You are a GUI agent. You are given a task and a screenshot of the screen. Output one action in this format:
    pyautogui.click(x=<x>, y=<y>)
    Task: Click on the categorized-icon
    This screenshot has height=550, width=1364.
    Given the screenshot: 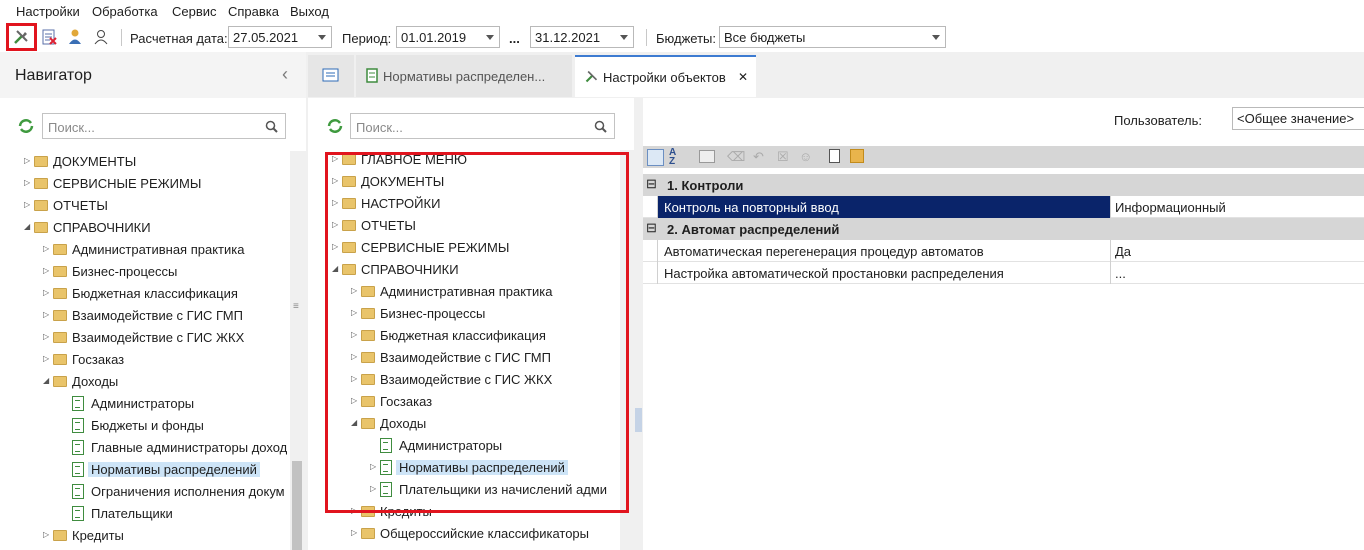 What is the action you would take?
    pyautogui.click(x=655, y=157)
    